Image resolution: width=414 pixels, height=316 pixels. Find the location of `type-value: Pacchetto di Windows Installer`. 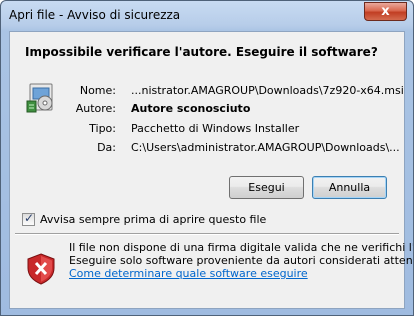

type-value: Pacchetto di Windows Installer is located at coordinates (215, 128).